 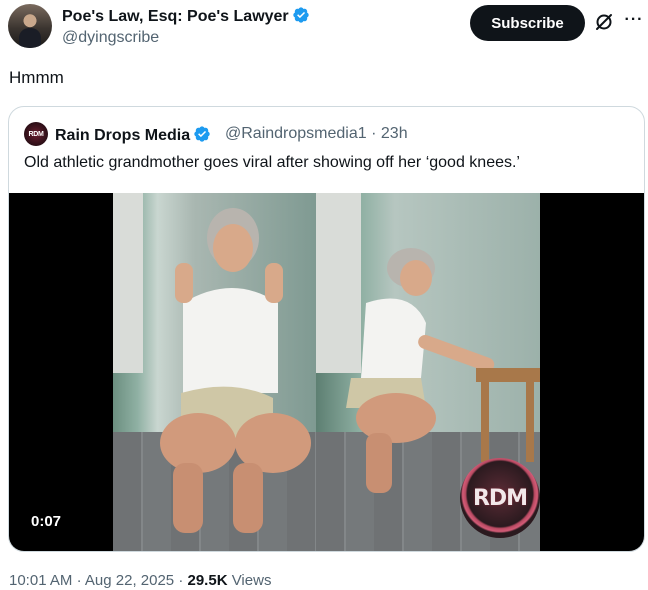 What do you see at coordinates (251, 580) in the screenshot?
I see `views-label: Views` at bounding box center [251, 580].